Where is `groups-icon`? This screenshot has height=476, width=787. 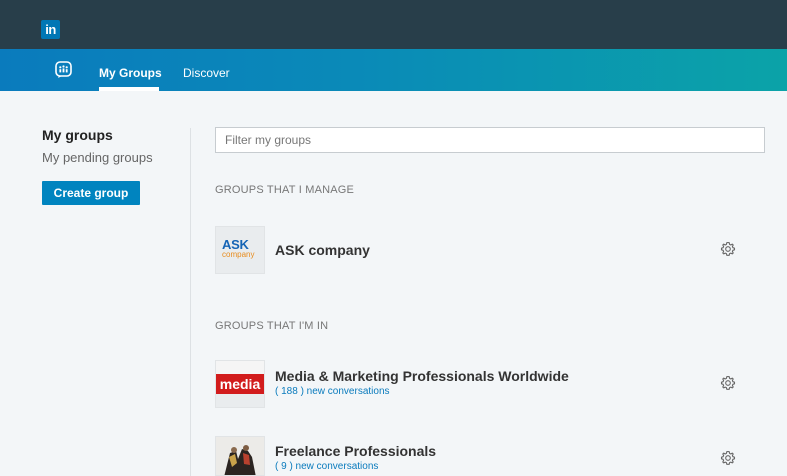
groups-icon is located at coordinates (63, 69).